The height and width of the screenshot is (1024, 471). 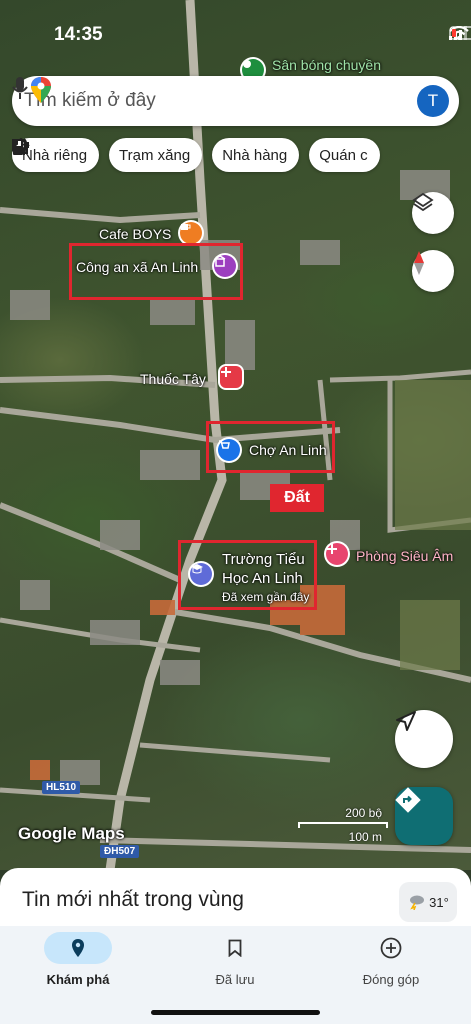 What do you see at coordinates (55, 155) in the screenshot?
I see `chip-label: Nhà riêng` at bounding box center [55, 155].